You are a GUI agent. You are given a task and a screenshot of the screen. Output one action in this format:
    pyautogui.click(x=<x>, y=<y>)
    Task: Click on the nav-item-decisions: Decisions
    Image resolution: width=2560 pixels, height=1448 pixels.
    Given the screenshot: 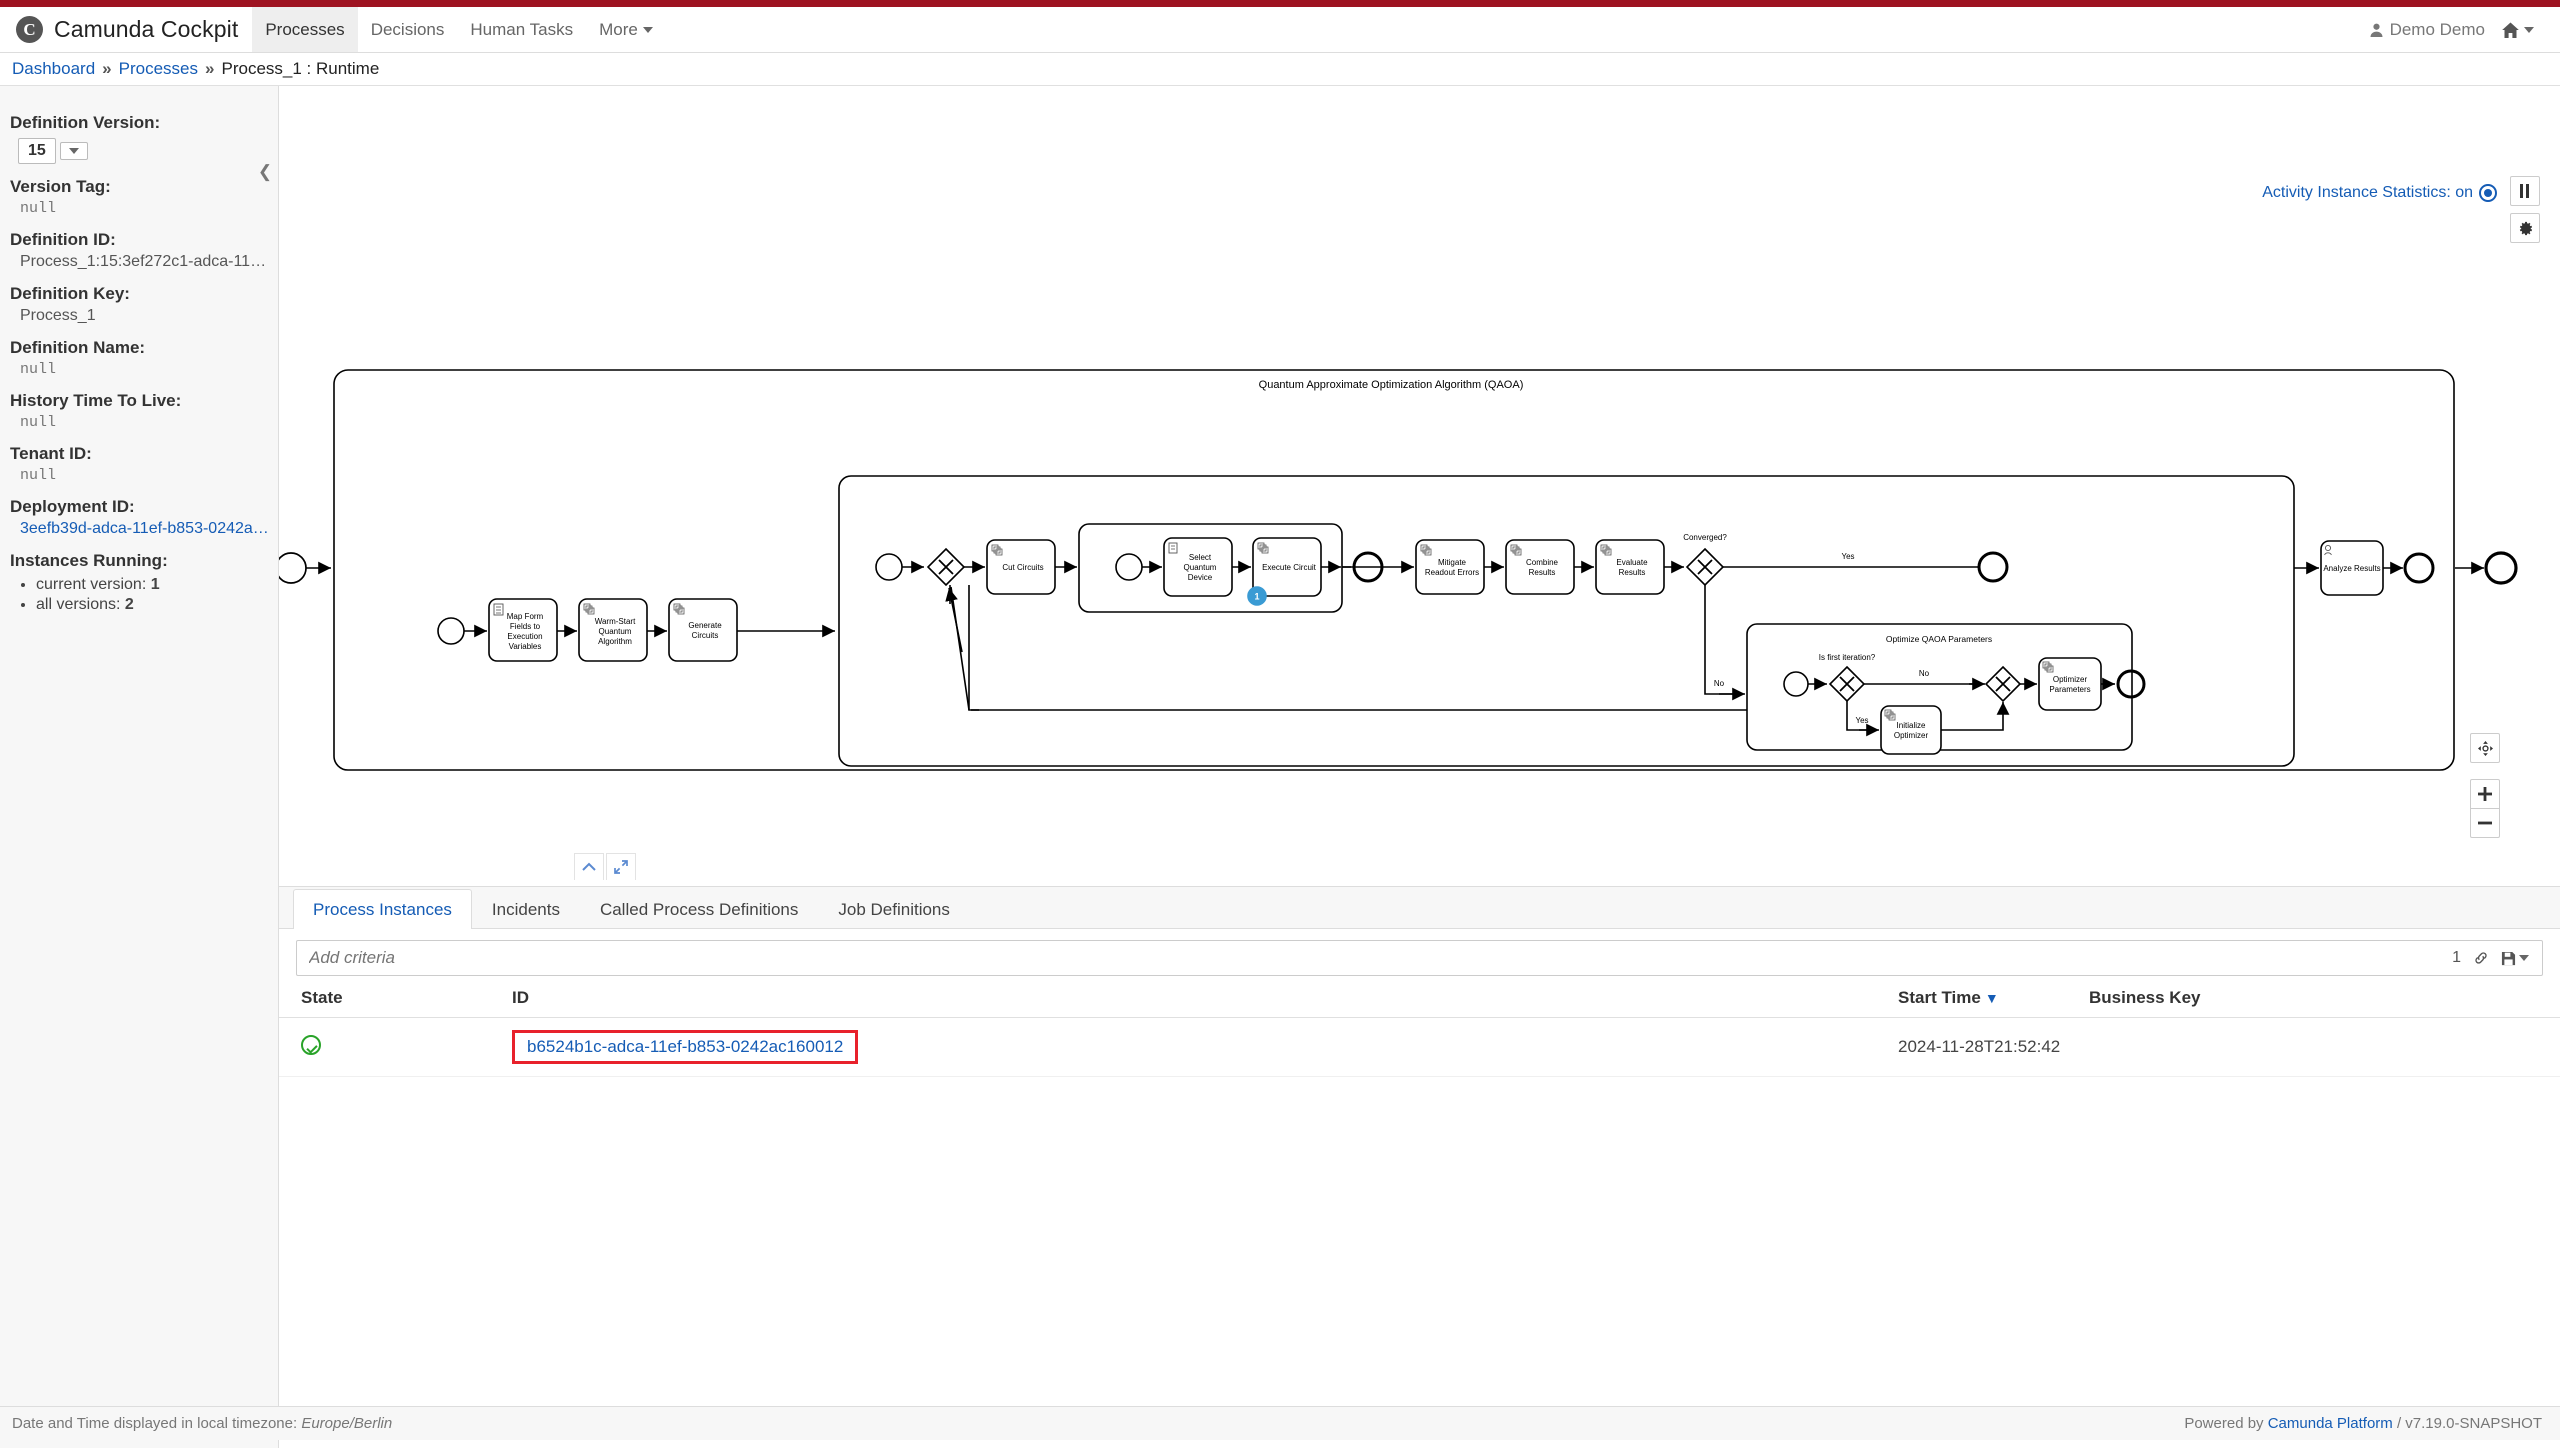 What is the action you would take?
    pyautogui.click(x=408, y=29)
    